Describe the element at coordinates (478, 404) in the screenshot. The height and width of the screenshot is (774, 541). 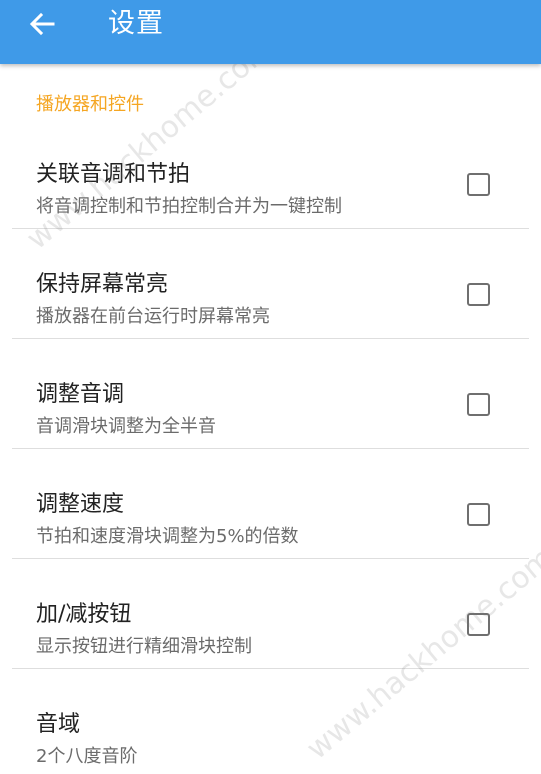
I see `adjust-pitch-checkbox` at that location.